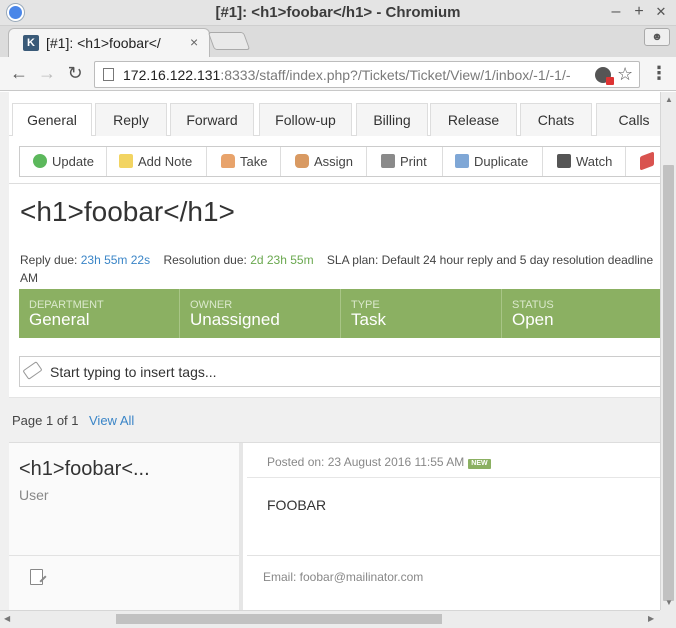 The height and width of the screenshot is (628, 676). Describe the element at coordinates (669, 99) in the screenshot. I see `scroll-up-arrow-icon: ▲` at that location.